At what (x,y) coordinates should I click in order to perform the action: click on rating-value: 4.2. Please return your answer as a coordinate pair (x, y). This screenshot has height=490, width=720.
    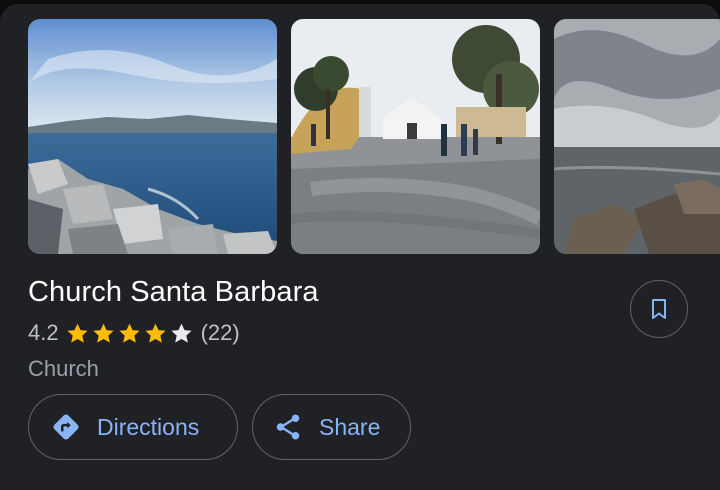
    Looking at the image, I should click on (43, 332).